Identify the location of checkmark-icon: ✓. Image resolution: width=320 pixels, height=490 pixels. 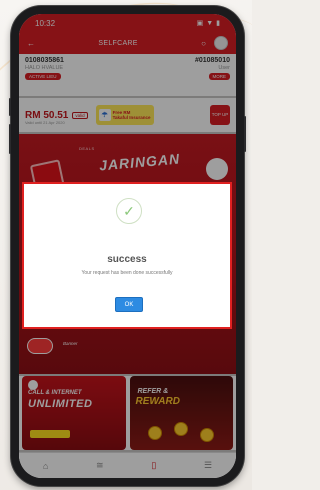
(129, 211).